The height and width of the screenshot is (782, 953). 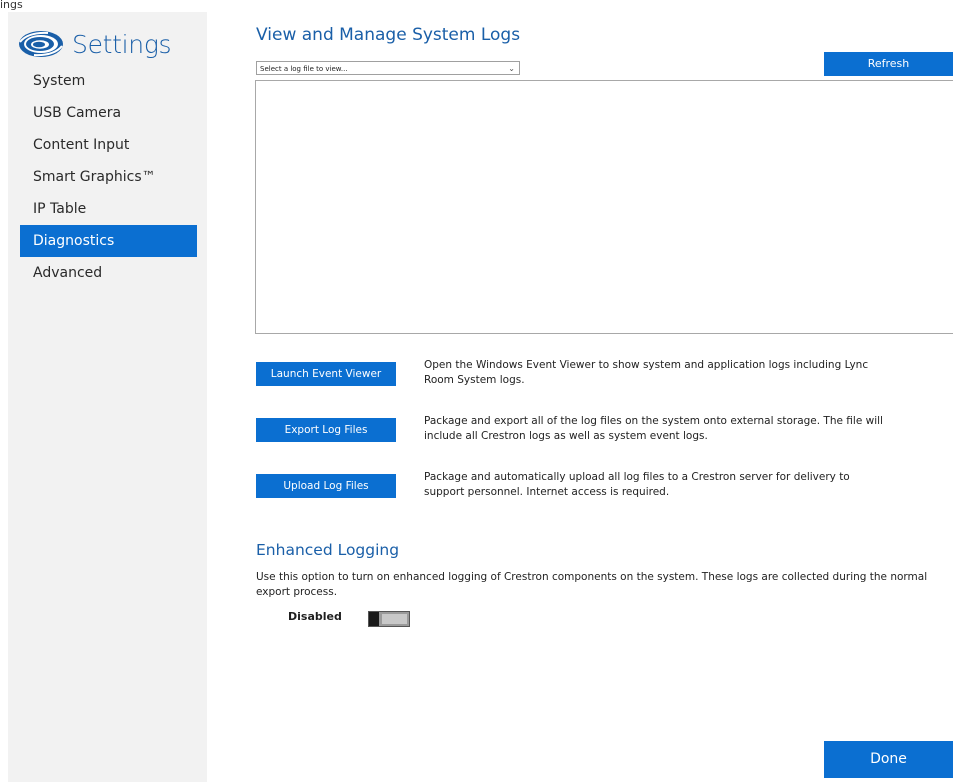 I want to click on export-log-files-button: Export Log Files, so click(x=326, y=430).